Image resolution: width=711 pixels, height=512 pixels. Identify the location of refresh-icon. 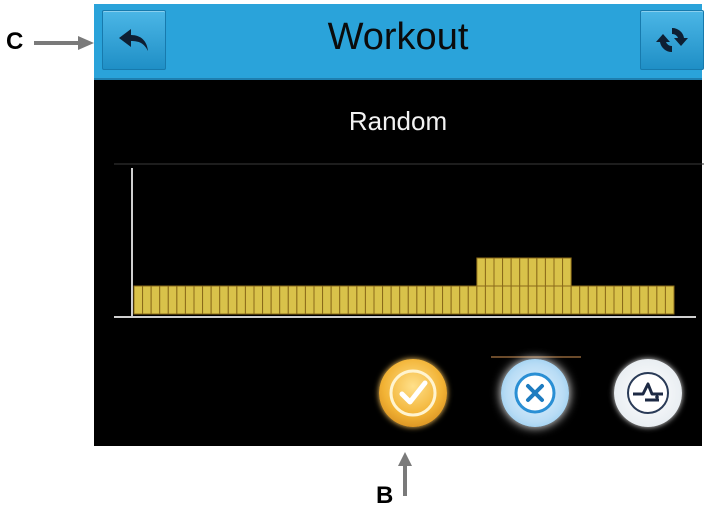
(672, 40).